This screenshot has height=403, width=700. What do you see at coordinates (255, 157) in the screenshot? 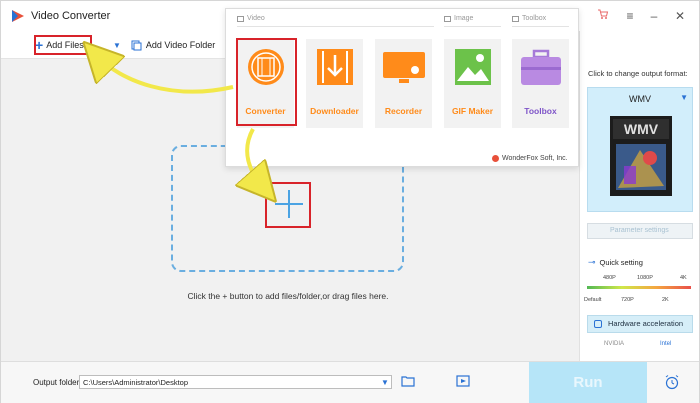
I see `arrow-to-plus-button` at bounding box center [255, 157].